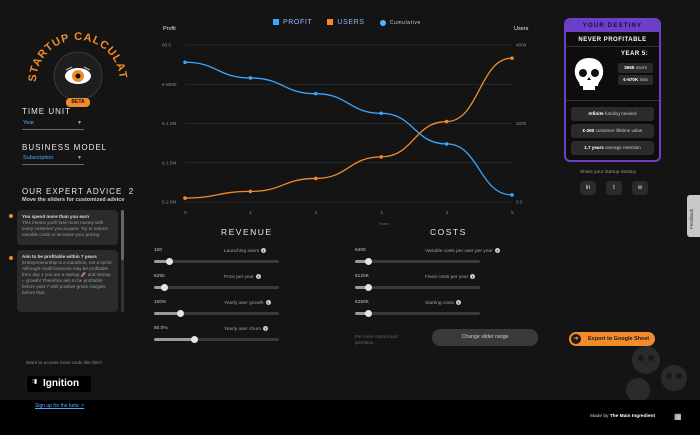  What do you see at coordinates (345, 22) in the screenshot?
I see `legend-users: USERS` at bounding box center [345, 22].